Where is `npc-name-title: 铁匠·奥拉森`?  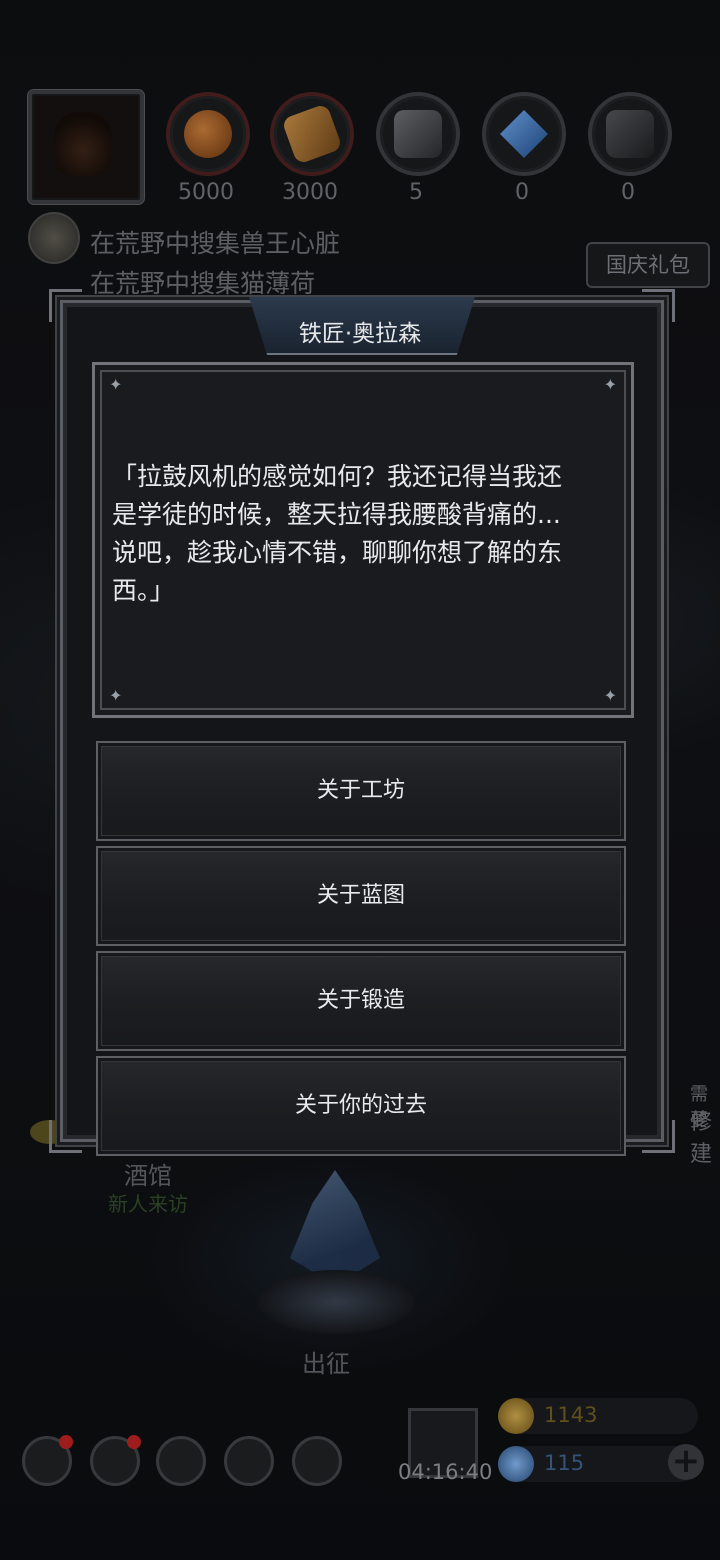
npc-name-title: 铁匠·奥拉森 is located at coordinates (360, 334).